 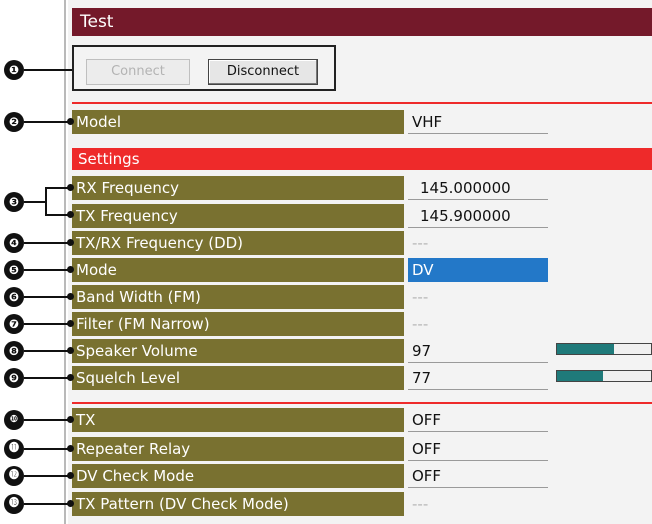 What do you see at coordinates (238, 324) in the screenshot?
I see `filter-label: Filter (FM Narrow)` at bounding box center [238, 324].